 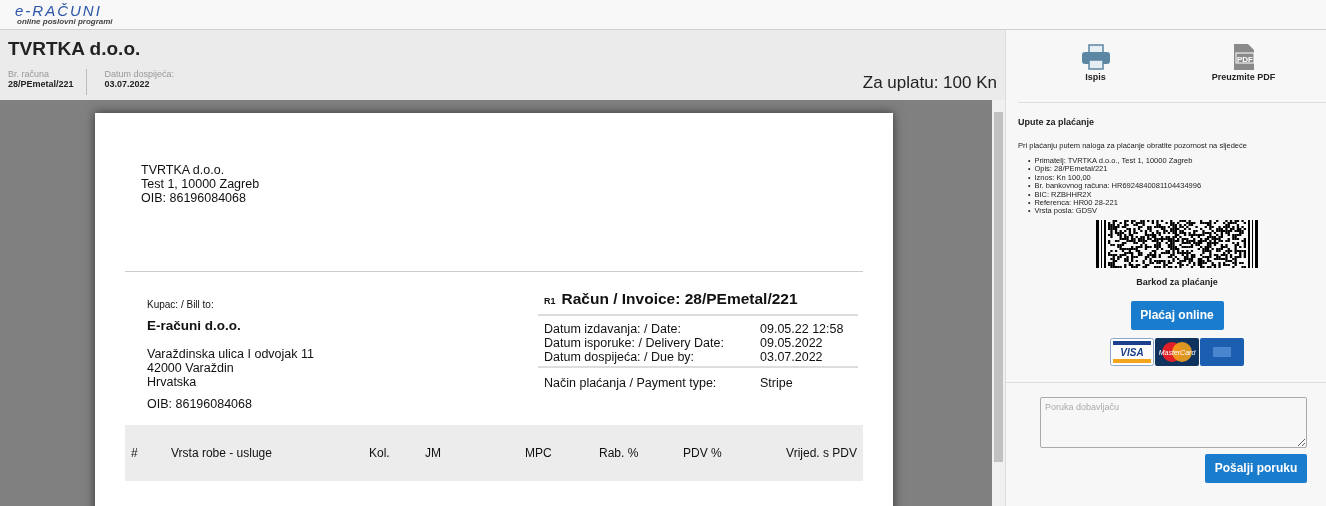 What do you see at coordinates (792, 357) in the screenshot?
I see `date-value: 03.07.2022` at bounding box center [792, 357].